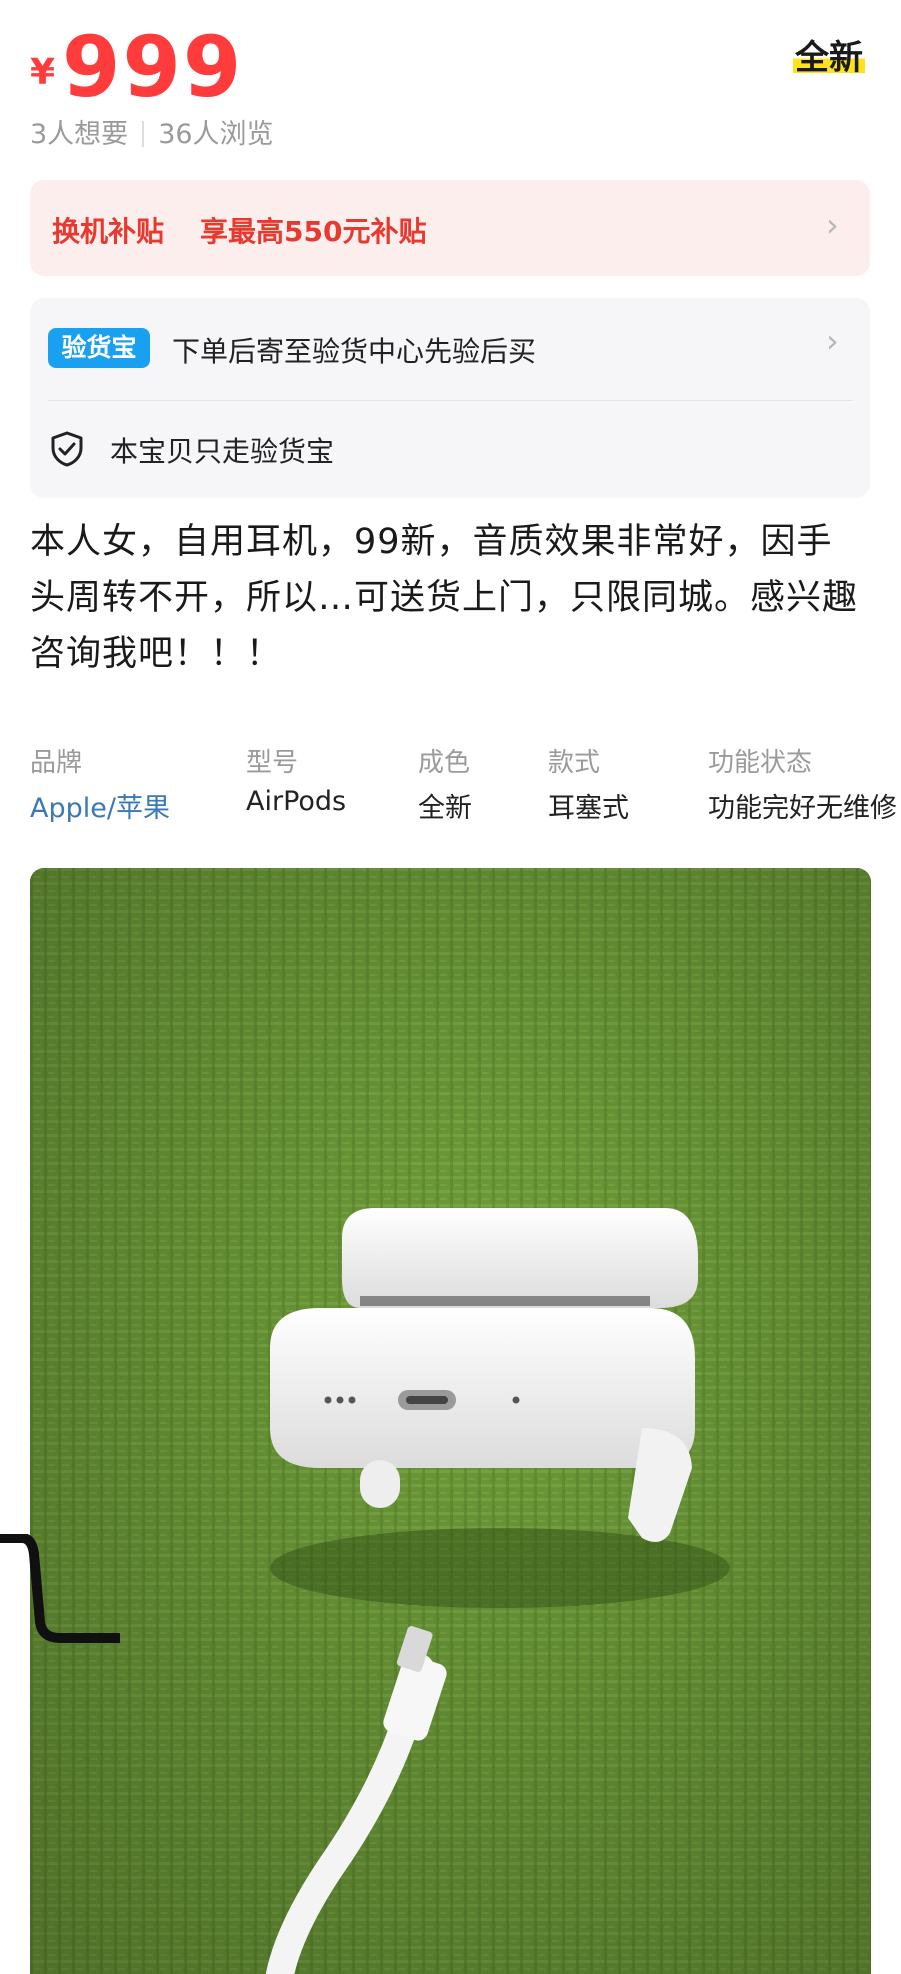 The height and width of the screenshot is (1974, 901). What do you see at coordinates (272, 763) in the screenshot?
I see `spec-label: 型号` at bounding box center [272, 763].